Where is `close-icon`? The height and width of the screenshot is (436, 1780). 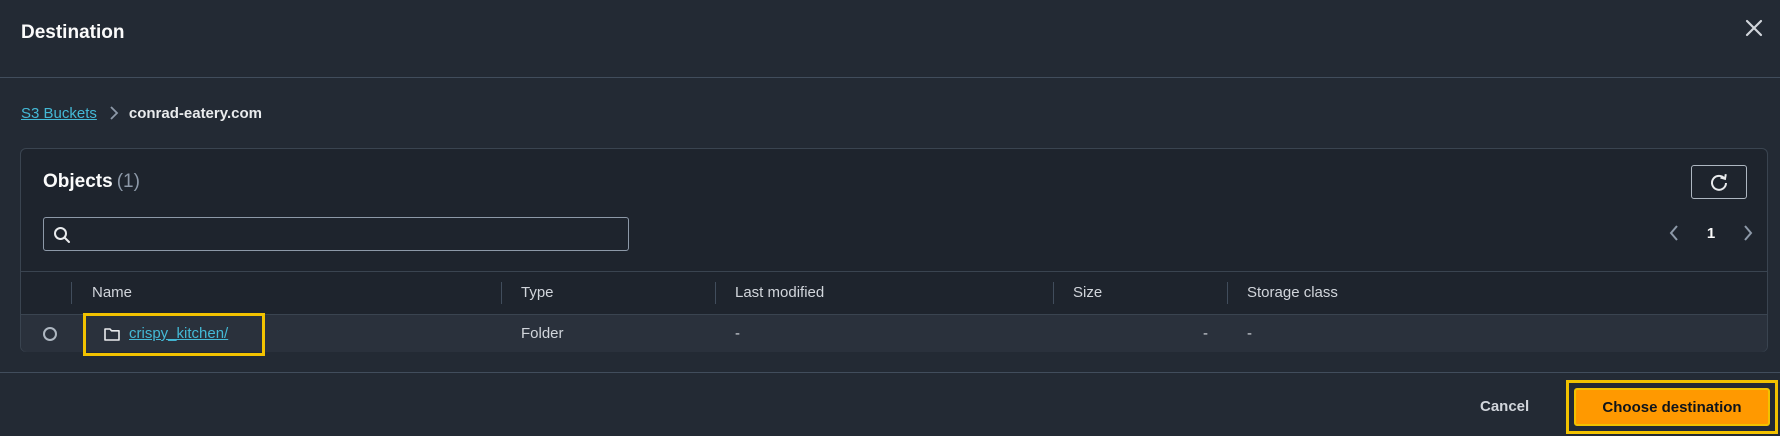 close-icon is located at coordinates (1754, 28).